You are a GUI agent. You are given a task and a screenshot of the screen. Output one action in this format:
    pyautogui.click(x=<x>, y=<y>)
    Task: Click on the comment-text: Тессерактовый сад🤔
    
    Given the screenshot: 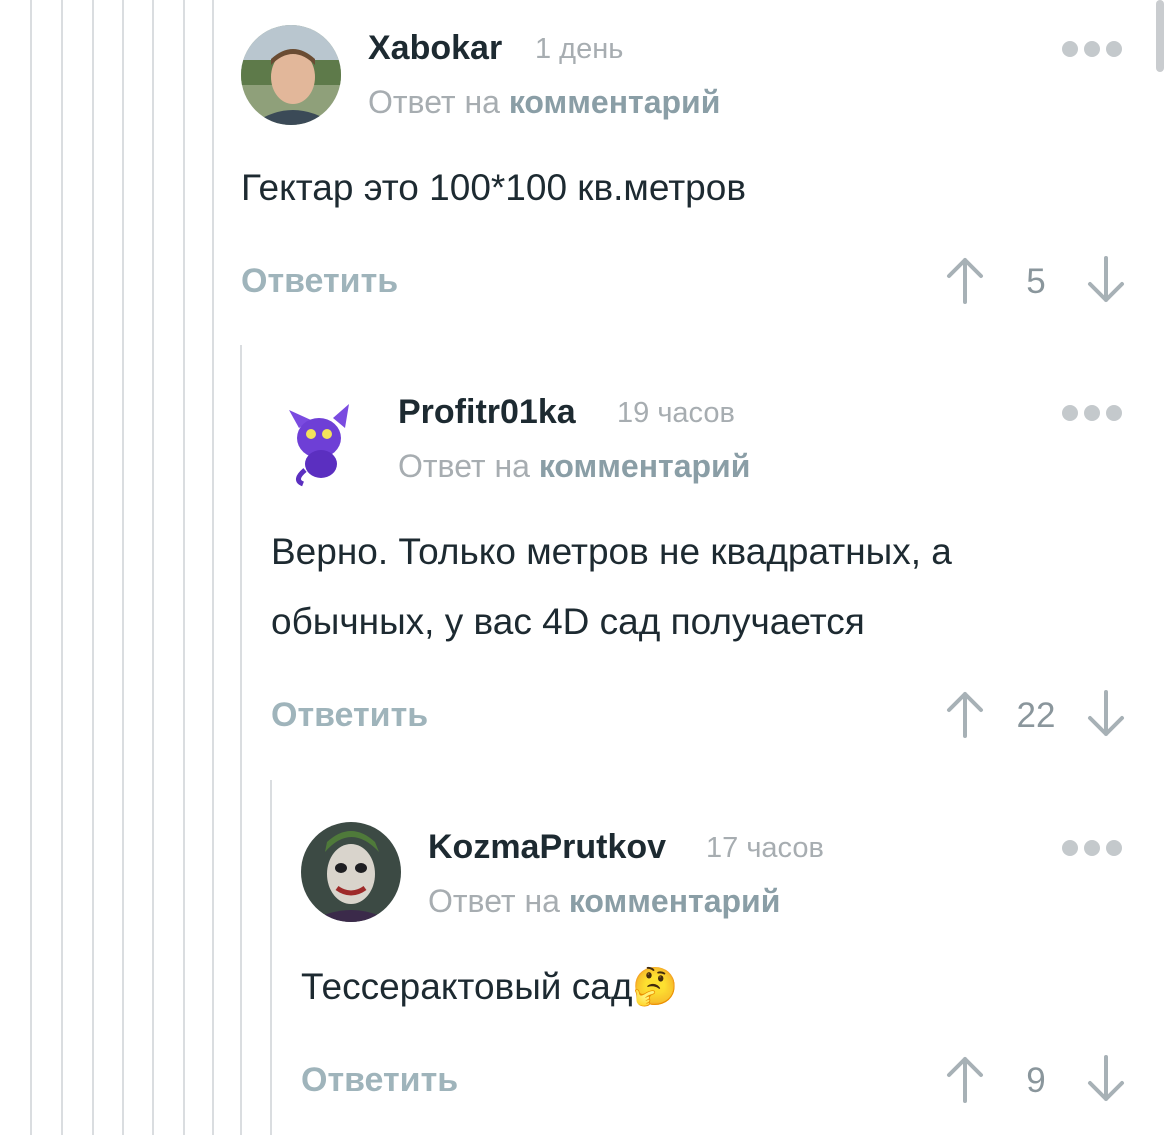 What is the action you would take?
    pyautogui.click(x=490, y=987)
    